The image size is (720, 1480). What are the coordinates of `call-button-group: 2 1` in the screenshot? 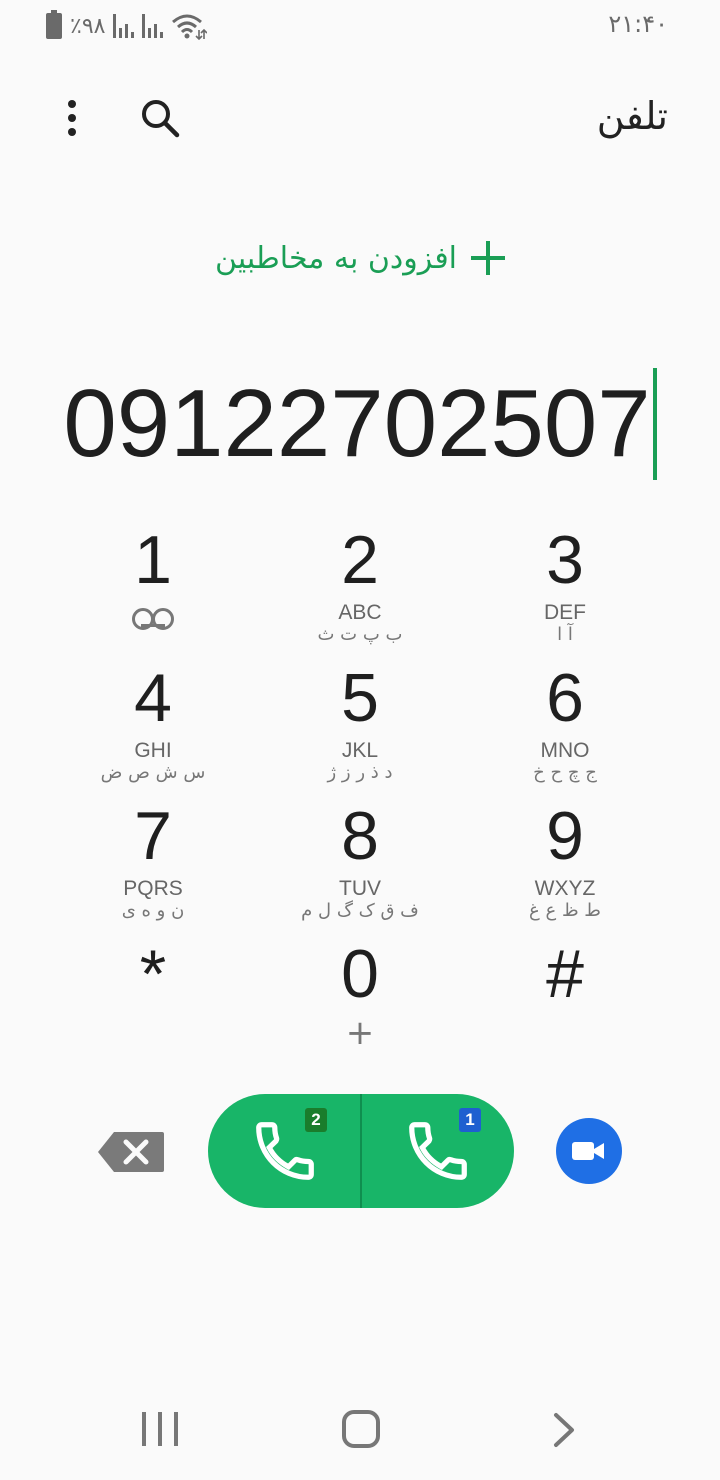 It's located at (361, 1151).